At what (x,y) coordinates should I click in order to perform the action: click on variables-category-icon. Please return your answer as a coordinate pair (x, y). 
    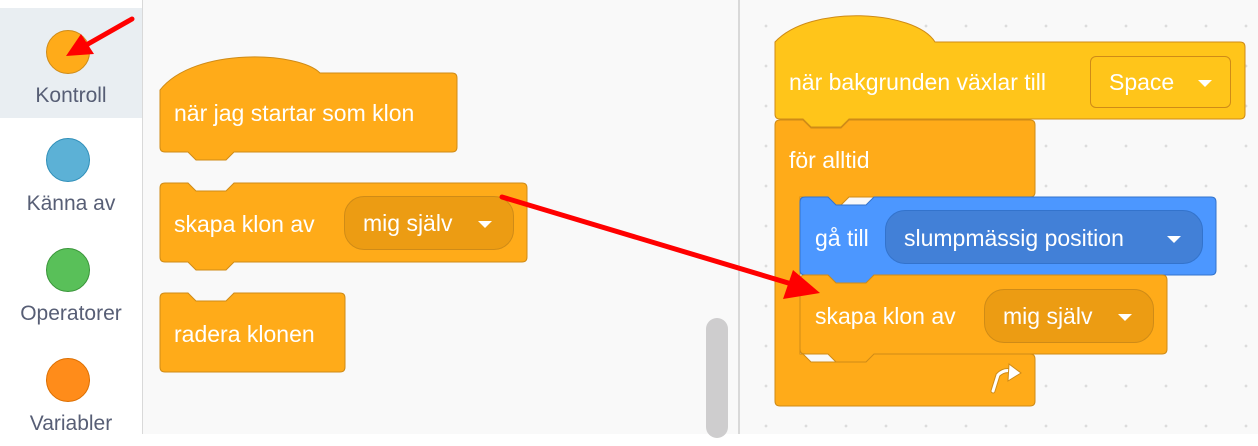
    Looking at the image, I should click on (68, 380).